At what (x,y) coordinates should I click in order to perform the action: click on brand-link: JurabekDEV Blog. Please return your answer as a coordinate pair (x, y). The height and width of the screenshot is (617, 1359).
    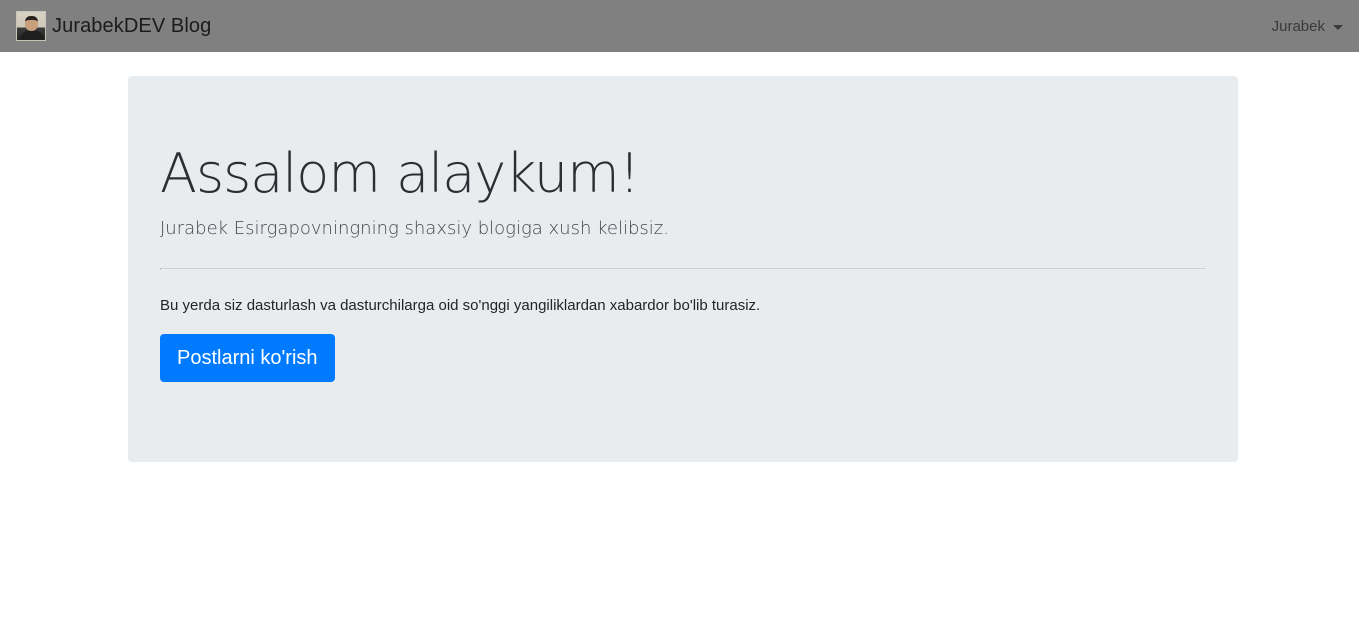
    Looking at the image, I should click on (113, 26).